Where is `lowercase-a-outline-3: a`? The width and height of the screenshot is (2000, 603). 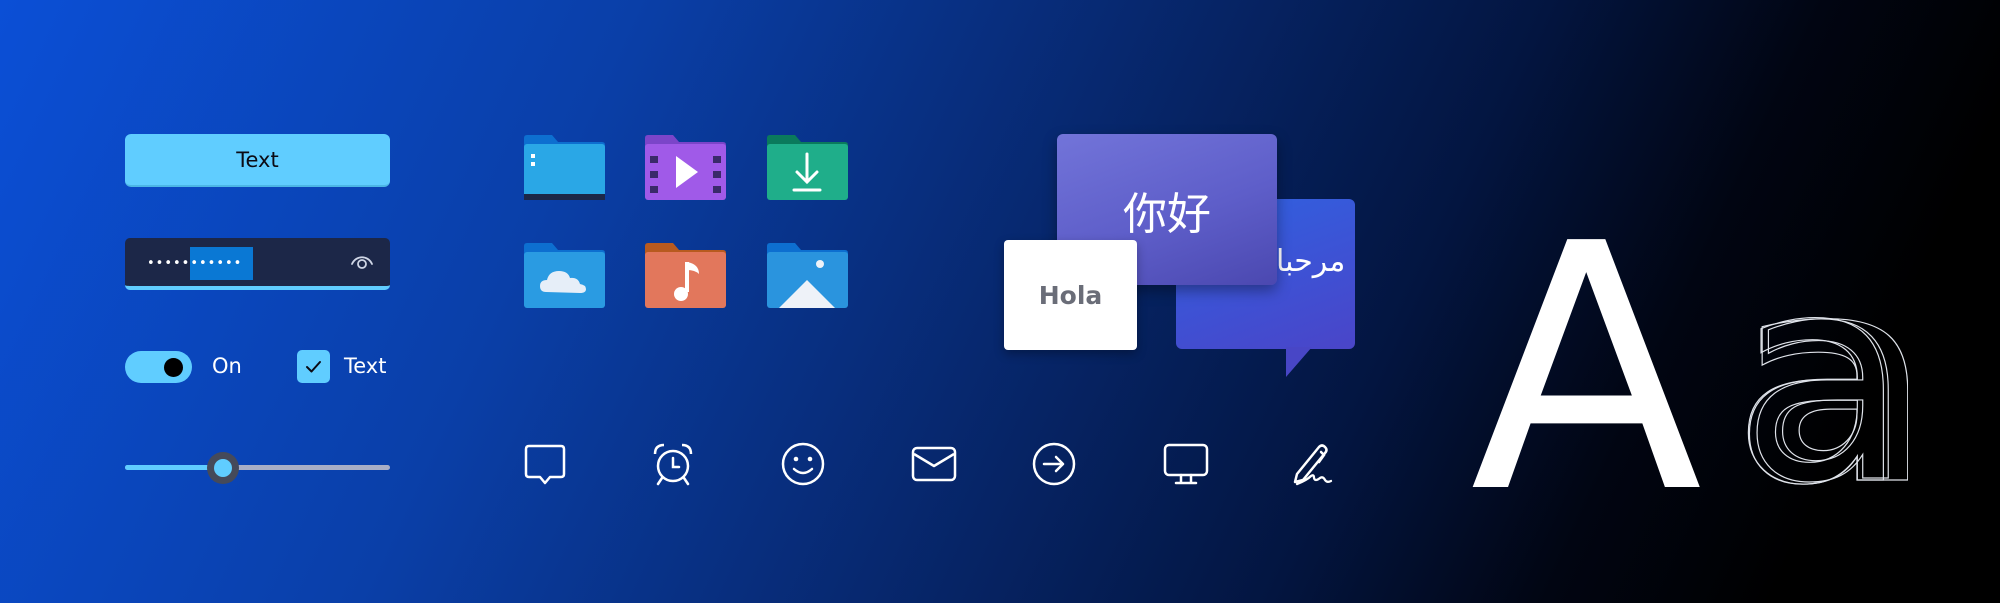 lowercase-a-outline-3: a is located at coordinates (1824, 381).